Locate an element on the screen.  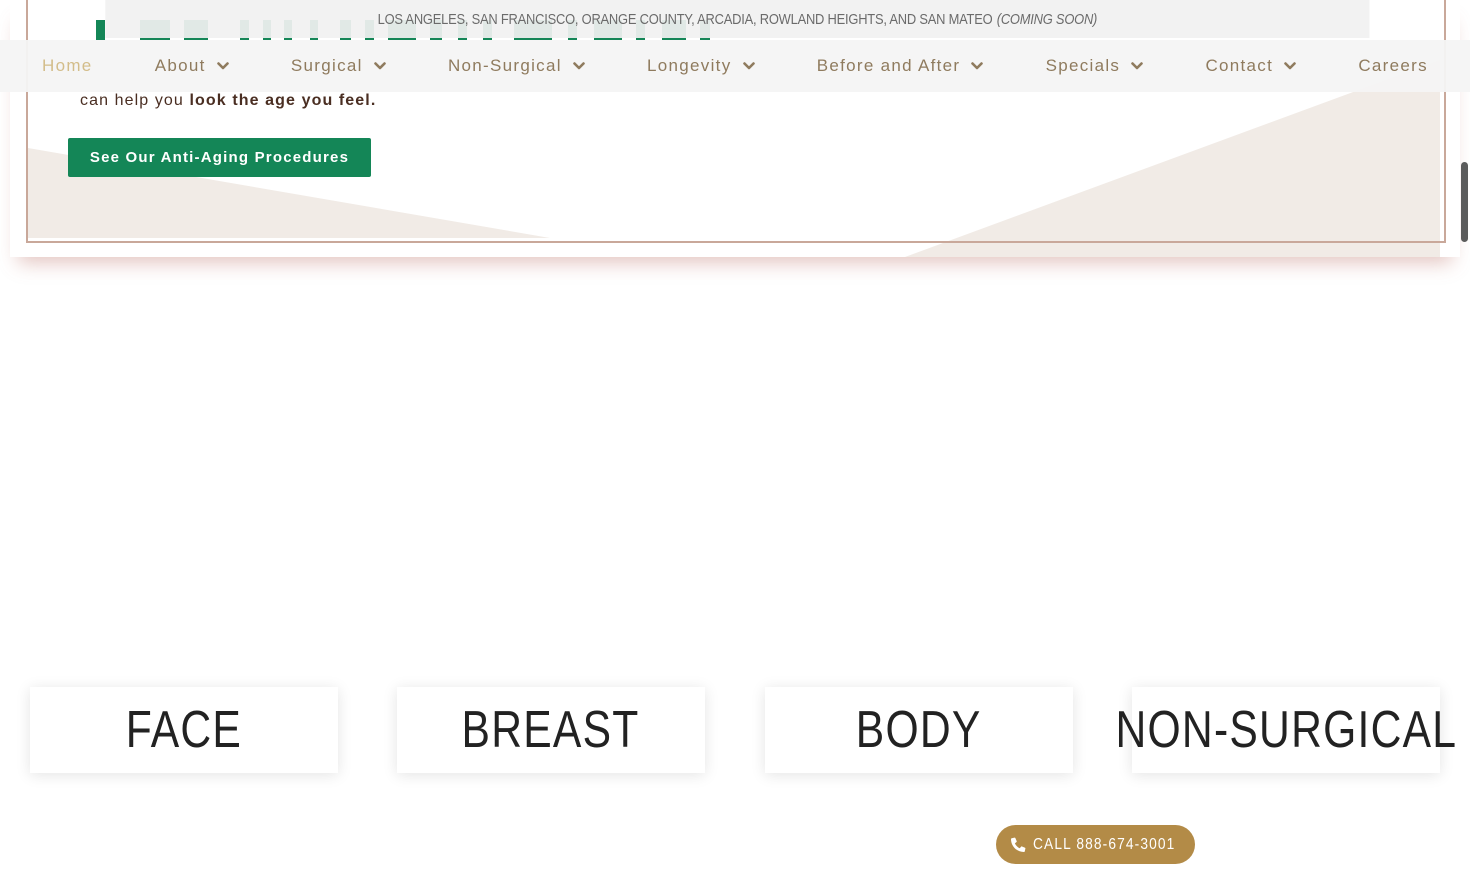
nav-item-surgical: Surgical is located at coordinates (338, 66).